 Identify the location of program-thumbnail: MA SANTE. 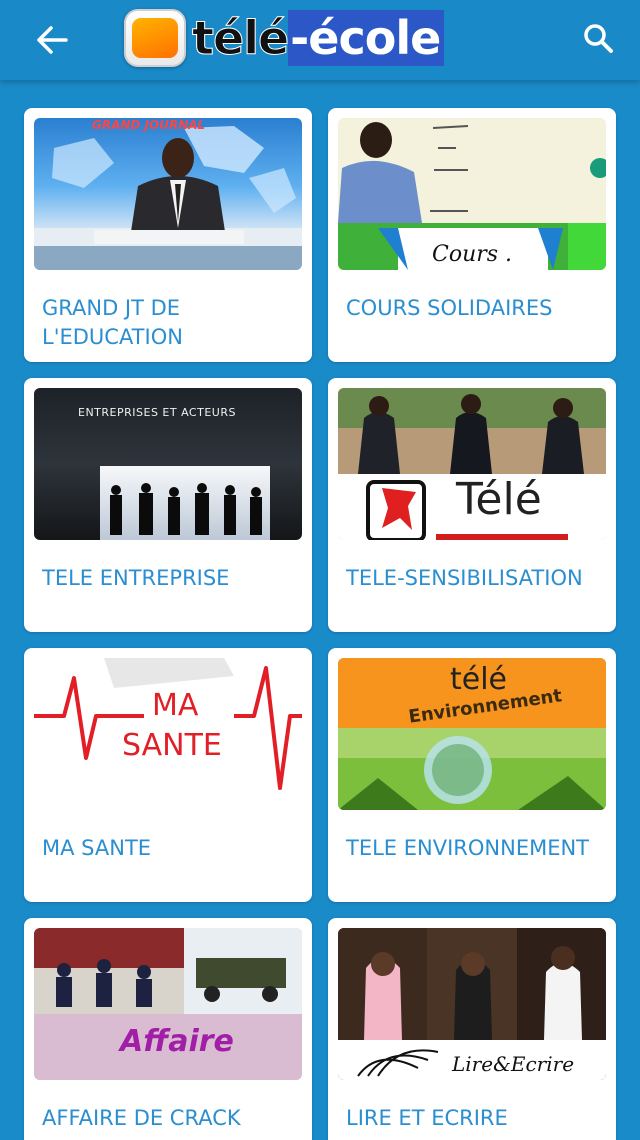
(168, 734).